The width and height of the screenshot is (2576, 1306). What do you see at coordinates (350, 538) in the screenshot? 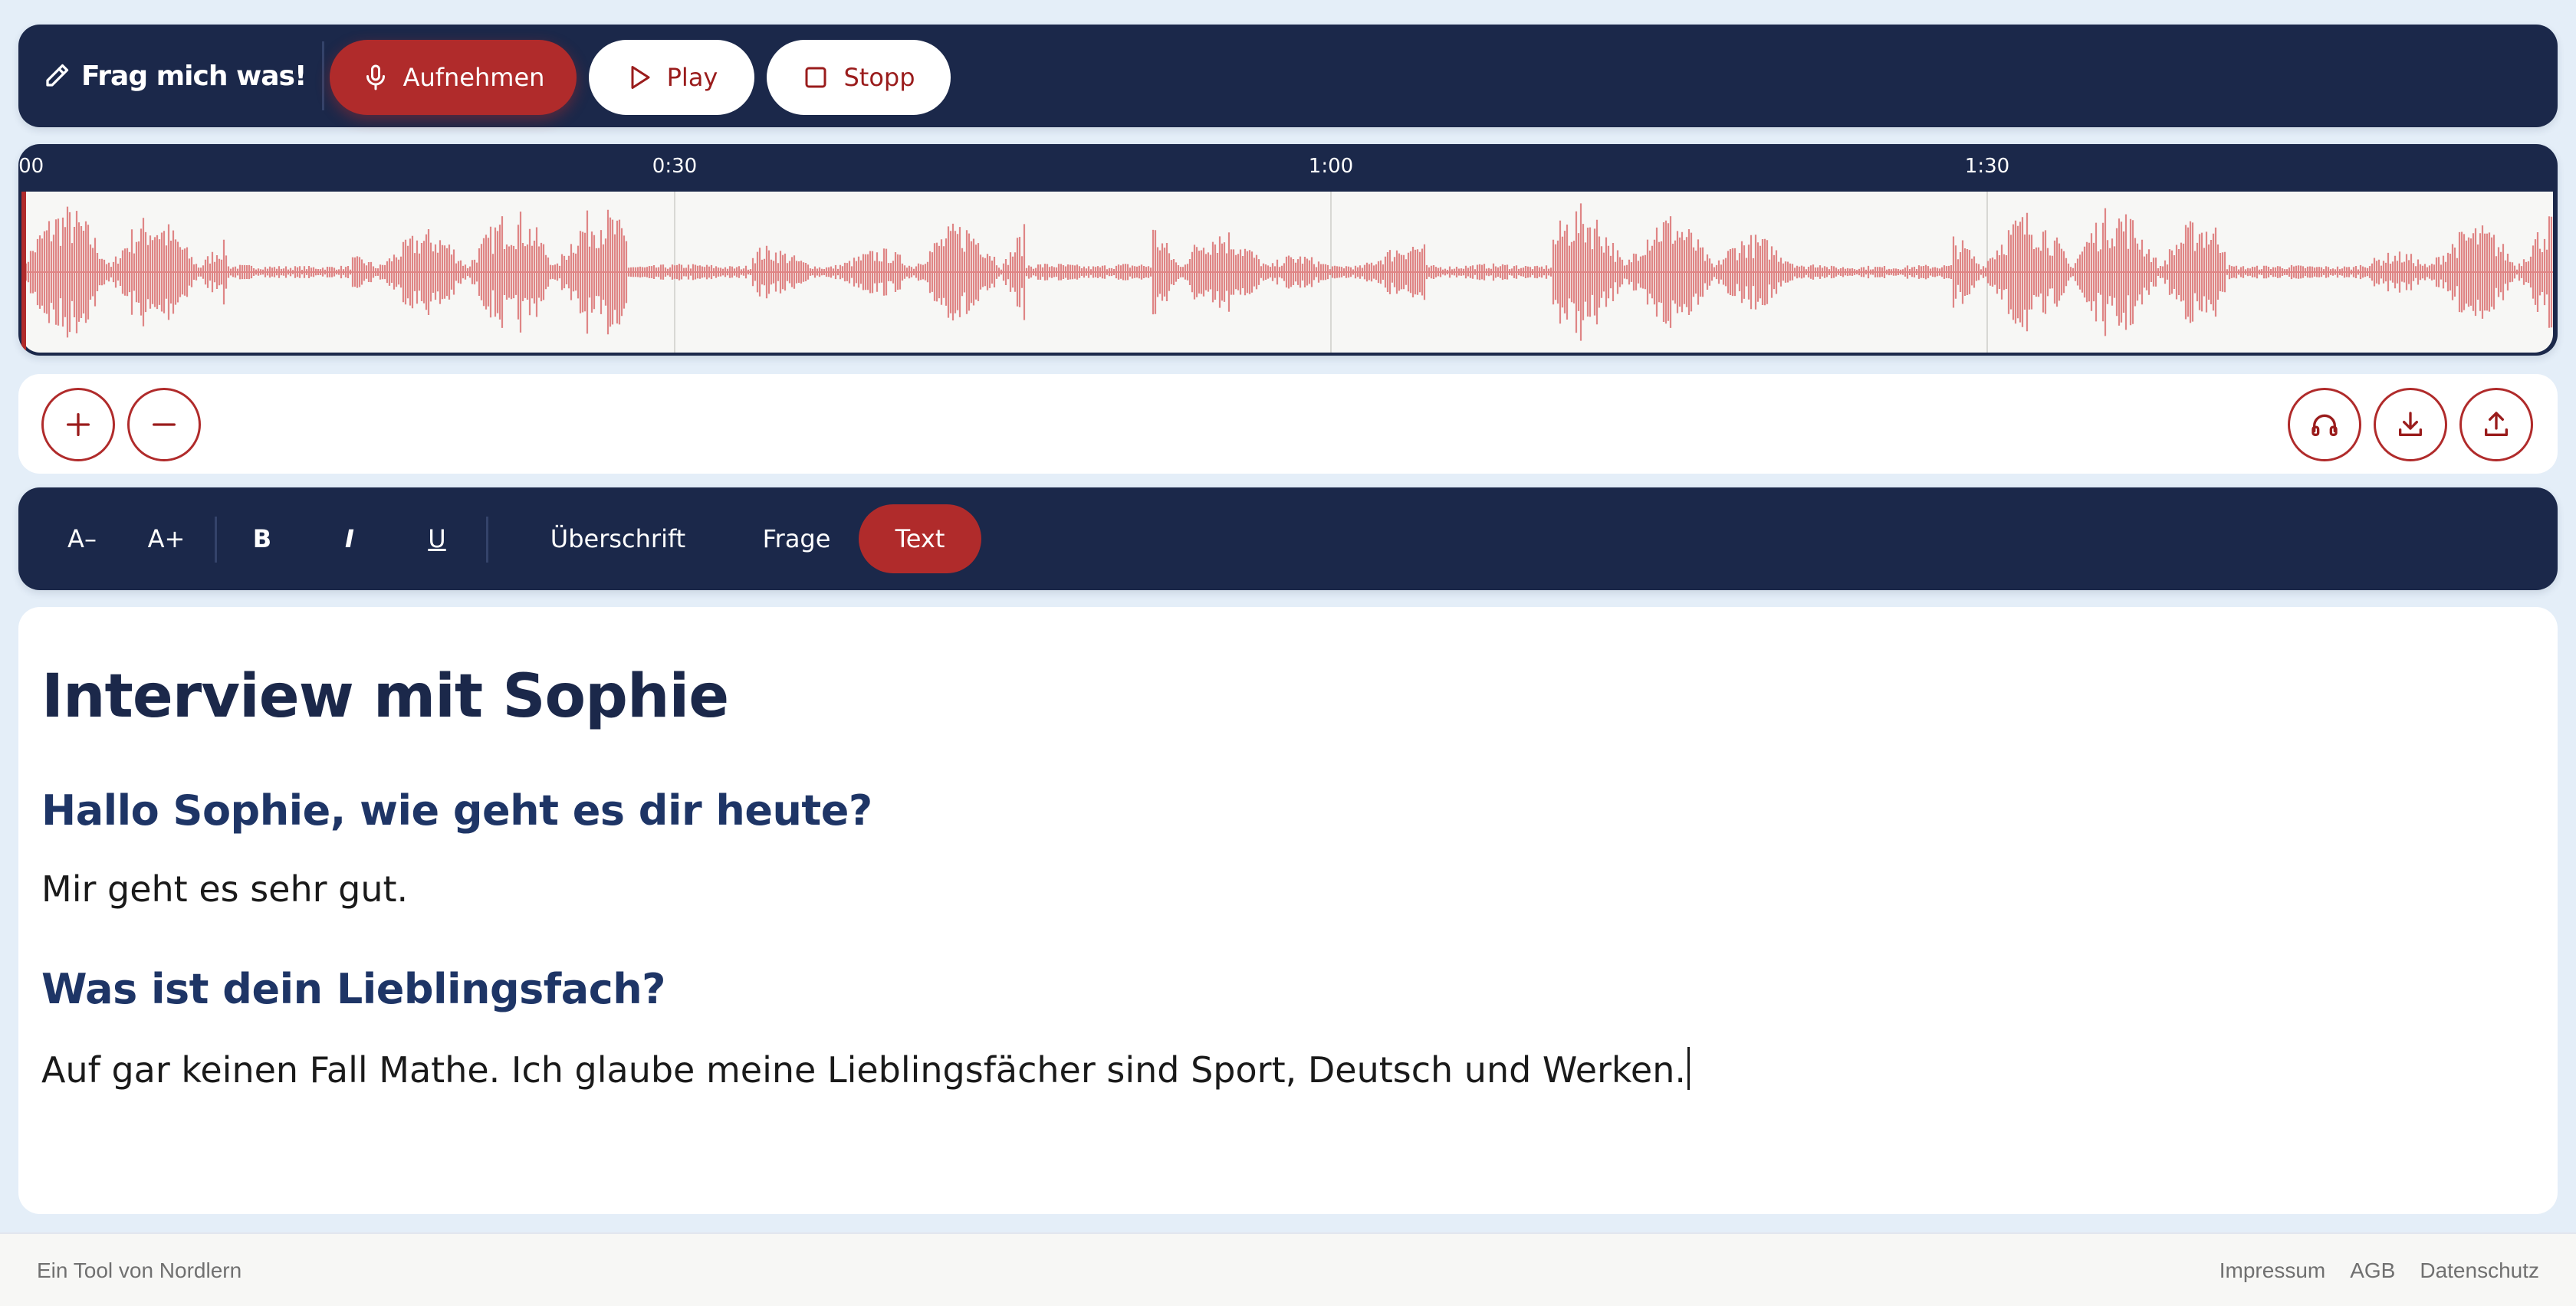
I see `italic-button: I` at bounding box center [350, 538].